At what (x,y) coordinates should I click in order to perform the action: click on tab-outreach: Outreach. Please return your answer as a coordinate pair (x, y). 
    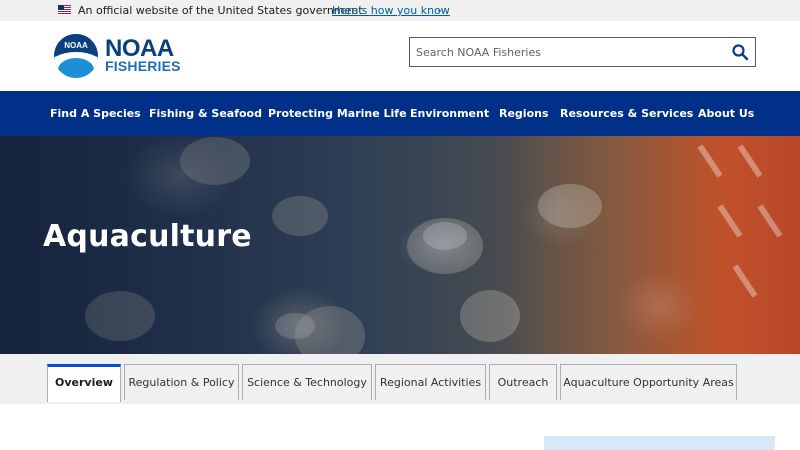
    Looking at the image, I should click on (523, 382).